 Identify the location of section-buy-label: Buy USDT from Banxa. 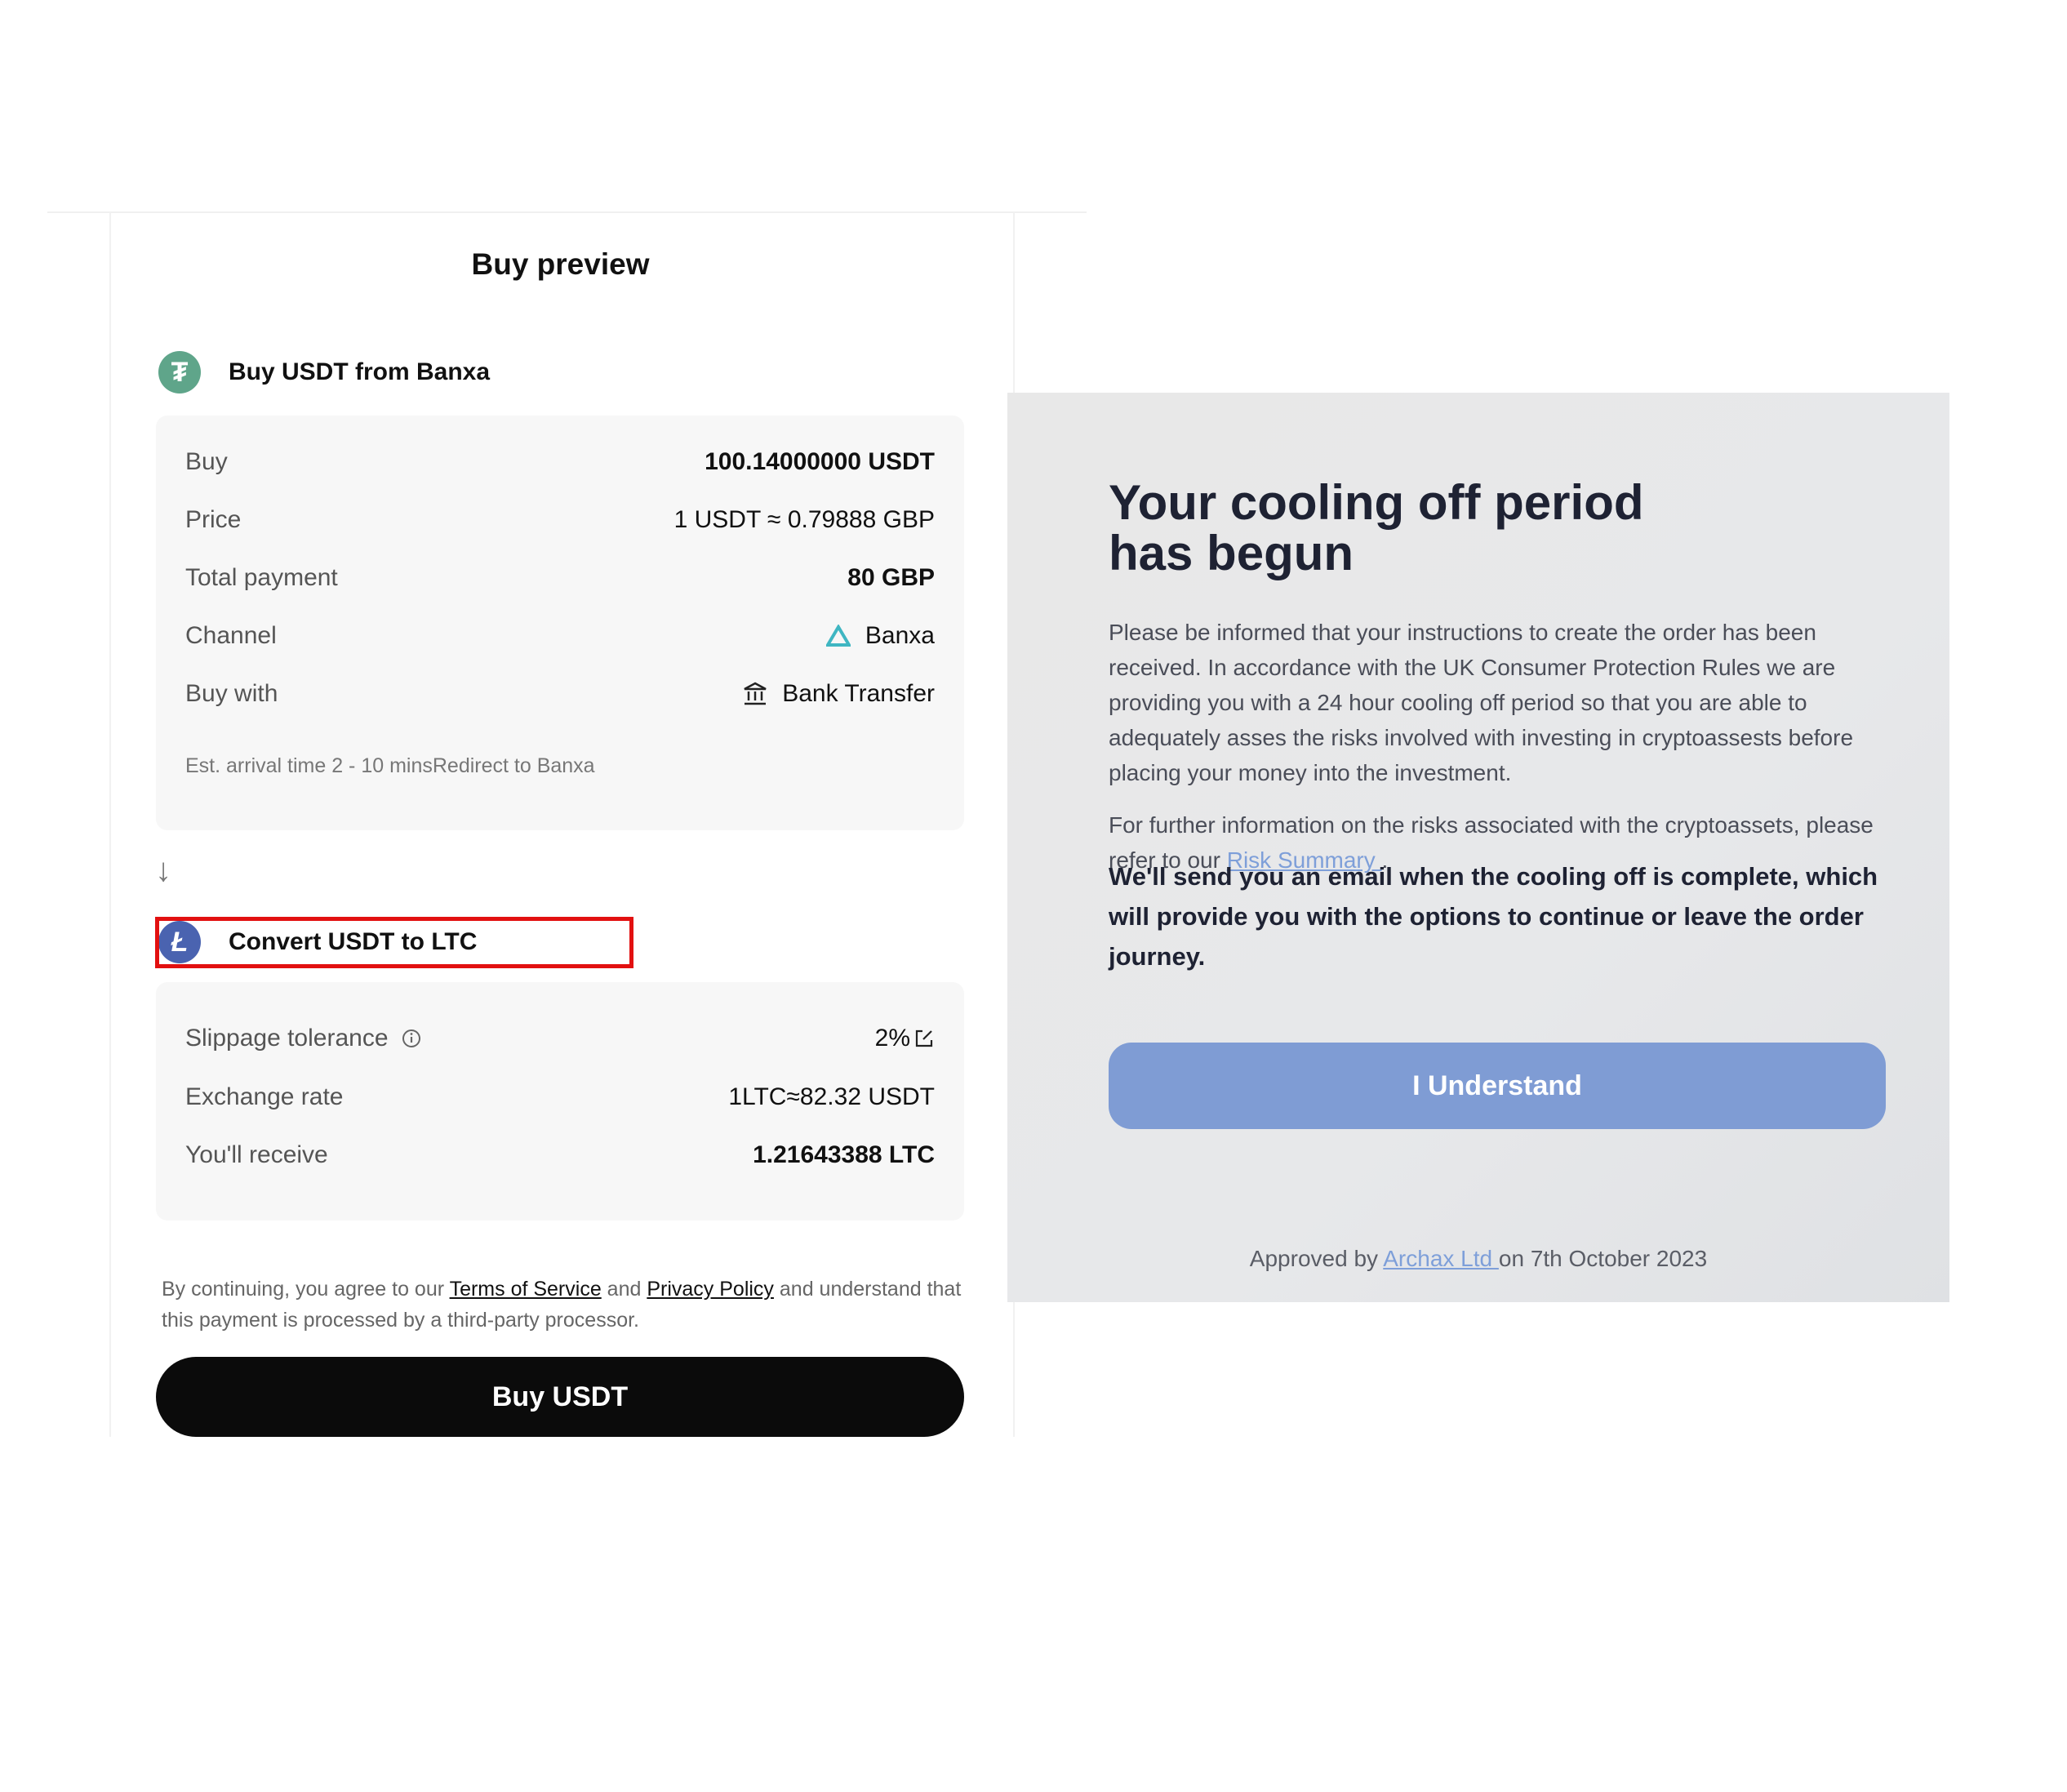
(360, 371).